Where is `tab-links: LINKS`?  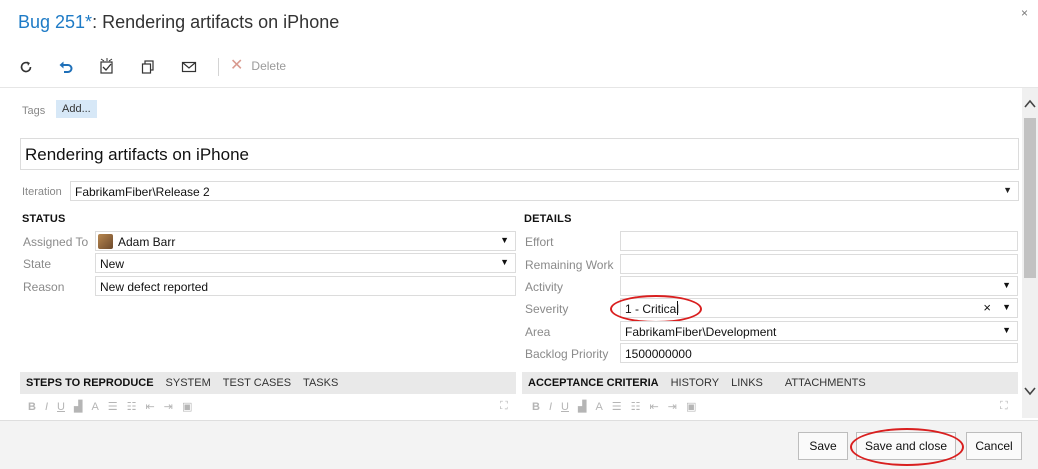
tab-links: LINKS is located at coordinates (747, 383).